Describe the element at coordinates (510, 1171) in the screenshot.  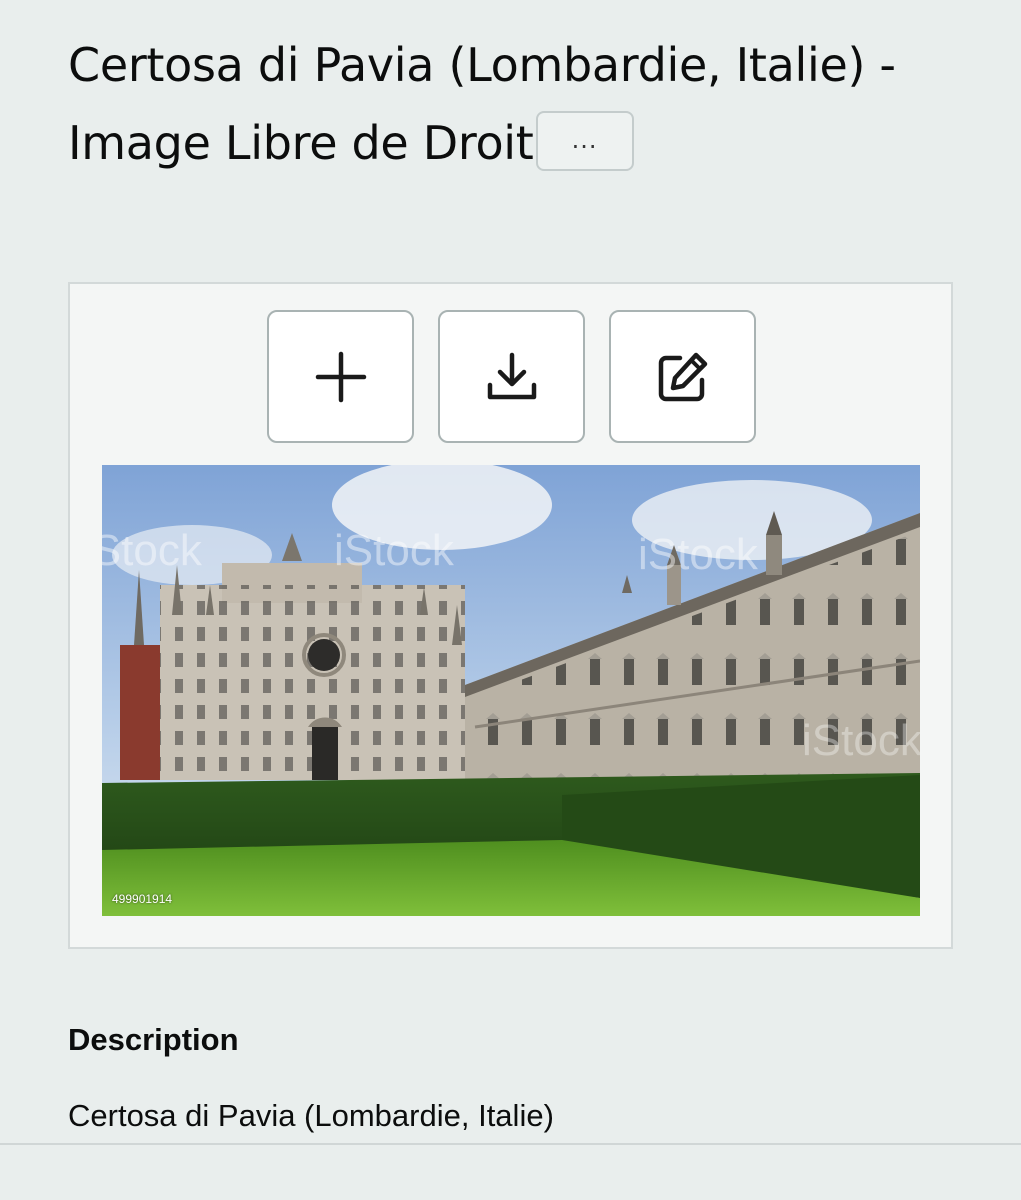
I see `bottom-bar` at that location.